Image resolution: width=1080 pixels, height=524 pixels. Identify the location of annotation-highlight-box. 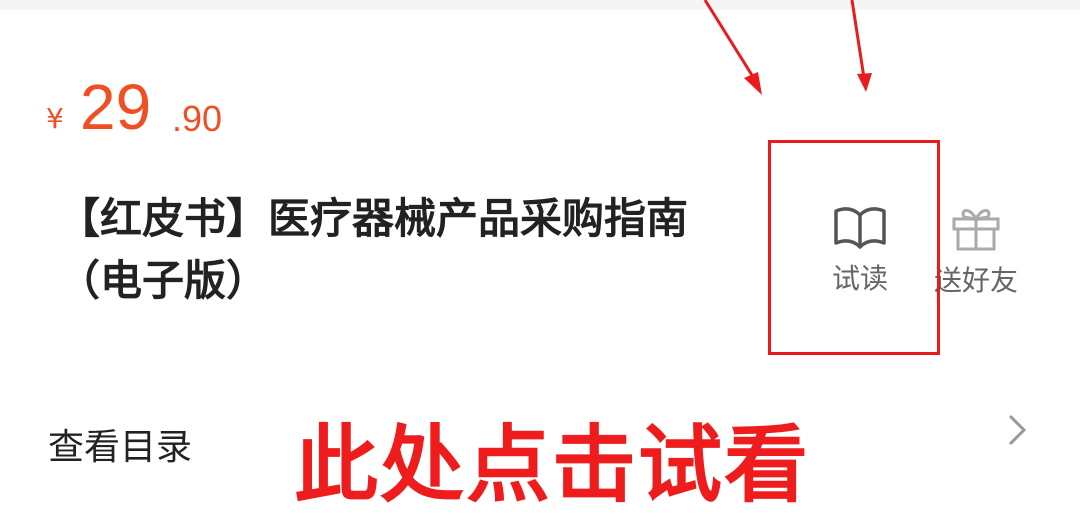
(854, 247).